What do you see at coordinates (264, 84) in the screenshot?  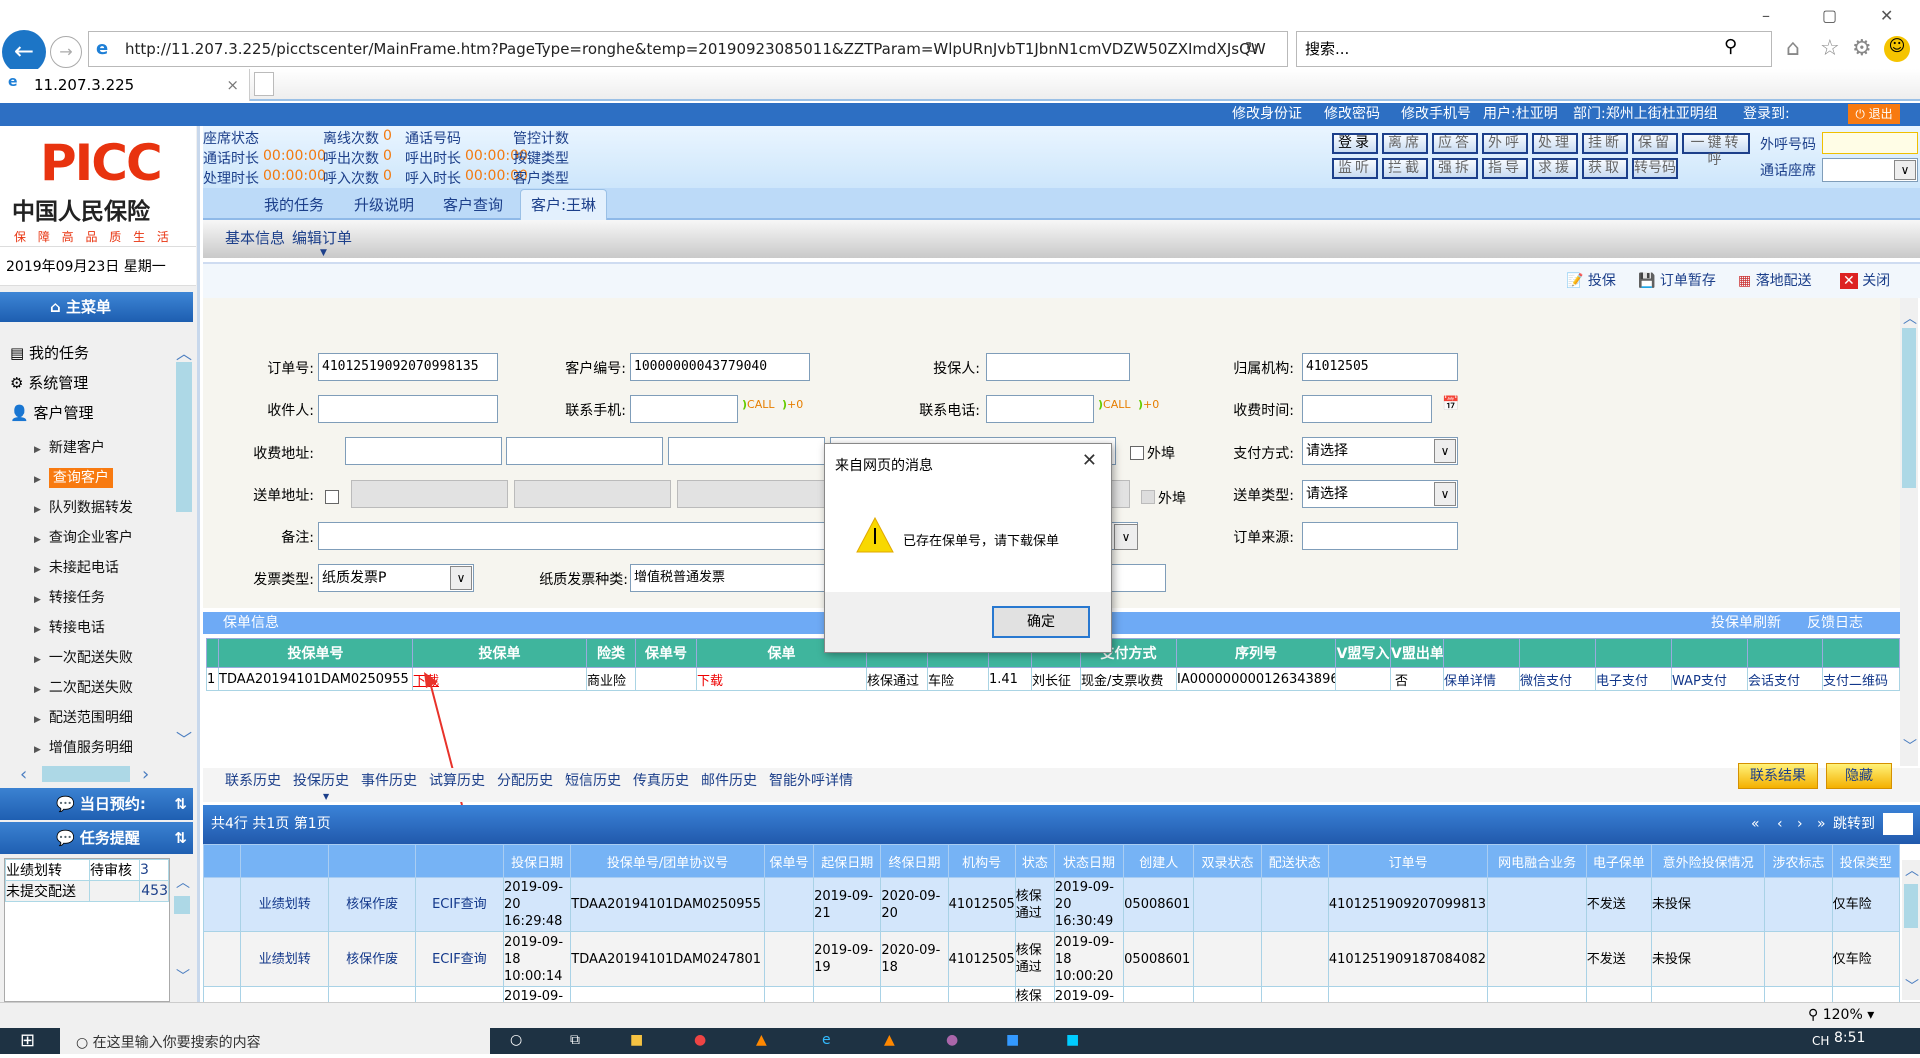 I see `new-tab-button` at bounding box center [264, 84].